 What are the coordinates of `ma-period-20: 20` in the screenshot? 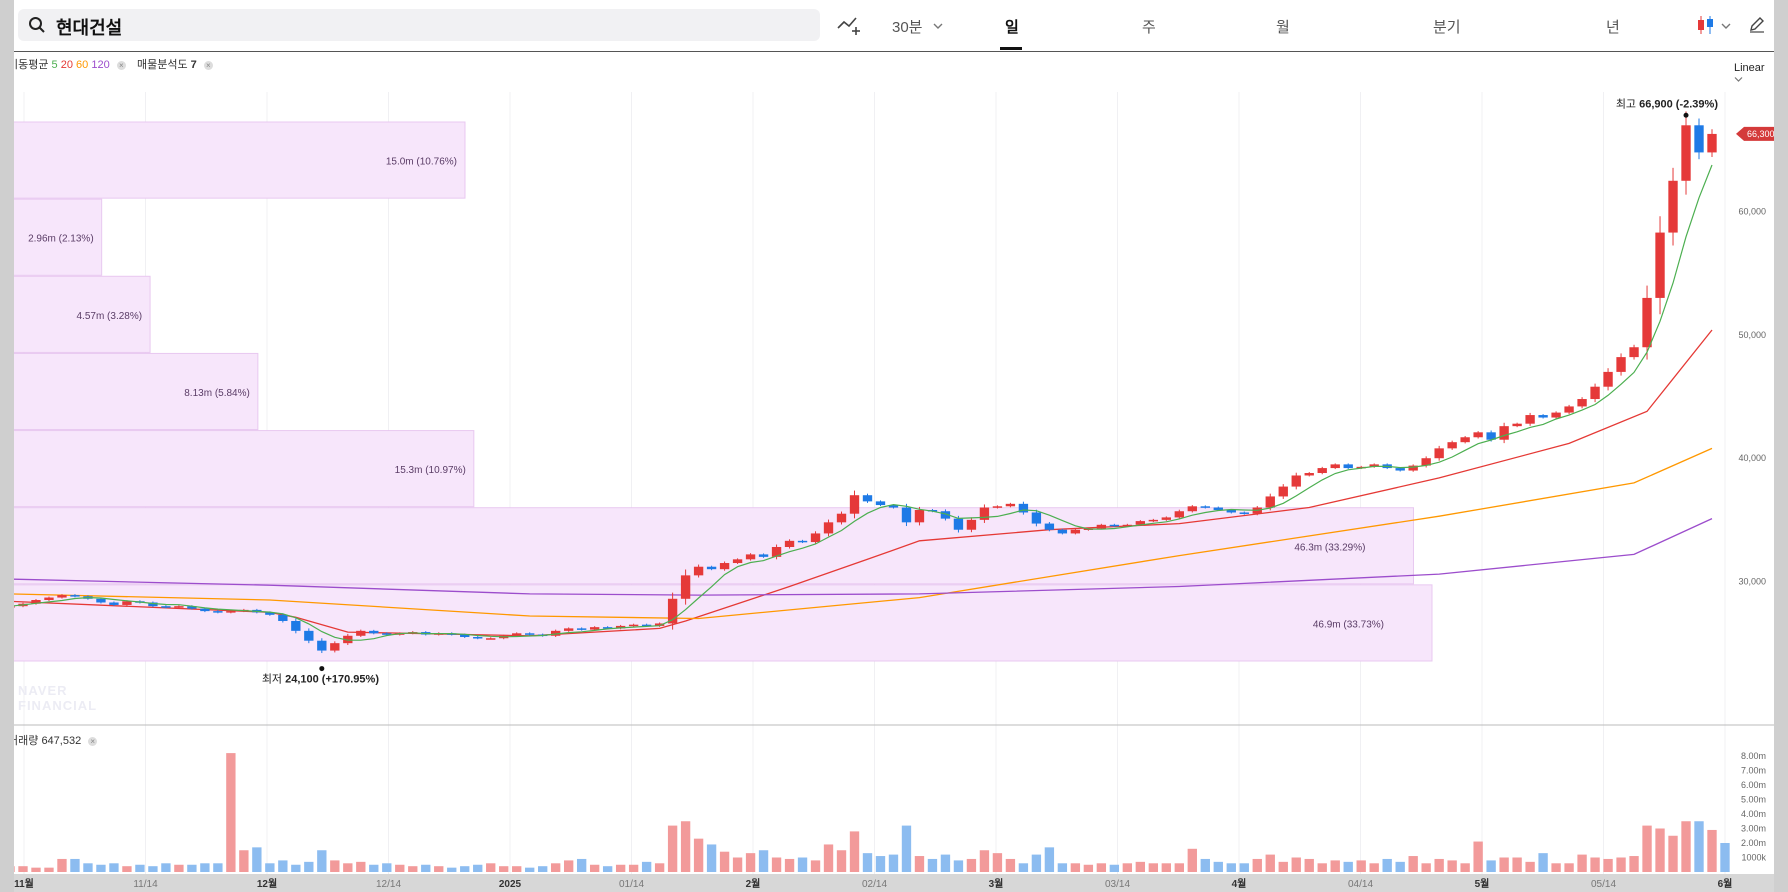 It's located at (66, 65).